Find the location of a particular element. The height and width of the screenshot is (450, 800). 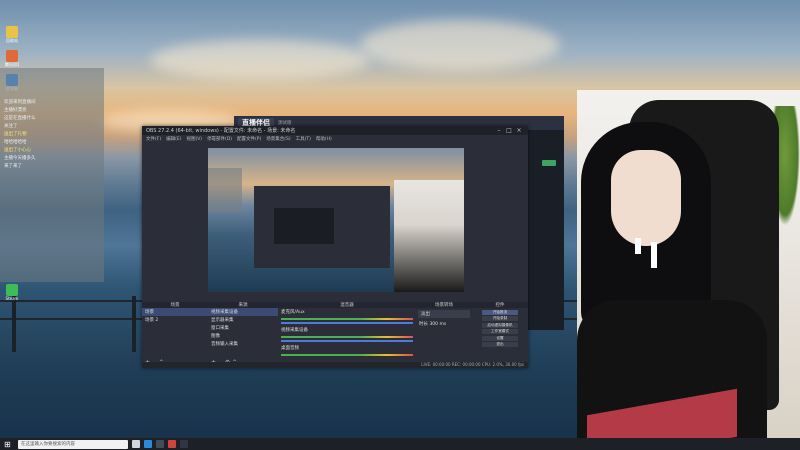

chat-message: 主播今天播多久 is located at coordinates (20, 158).